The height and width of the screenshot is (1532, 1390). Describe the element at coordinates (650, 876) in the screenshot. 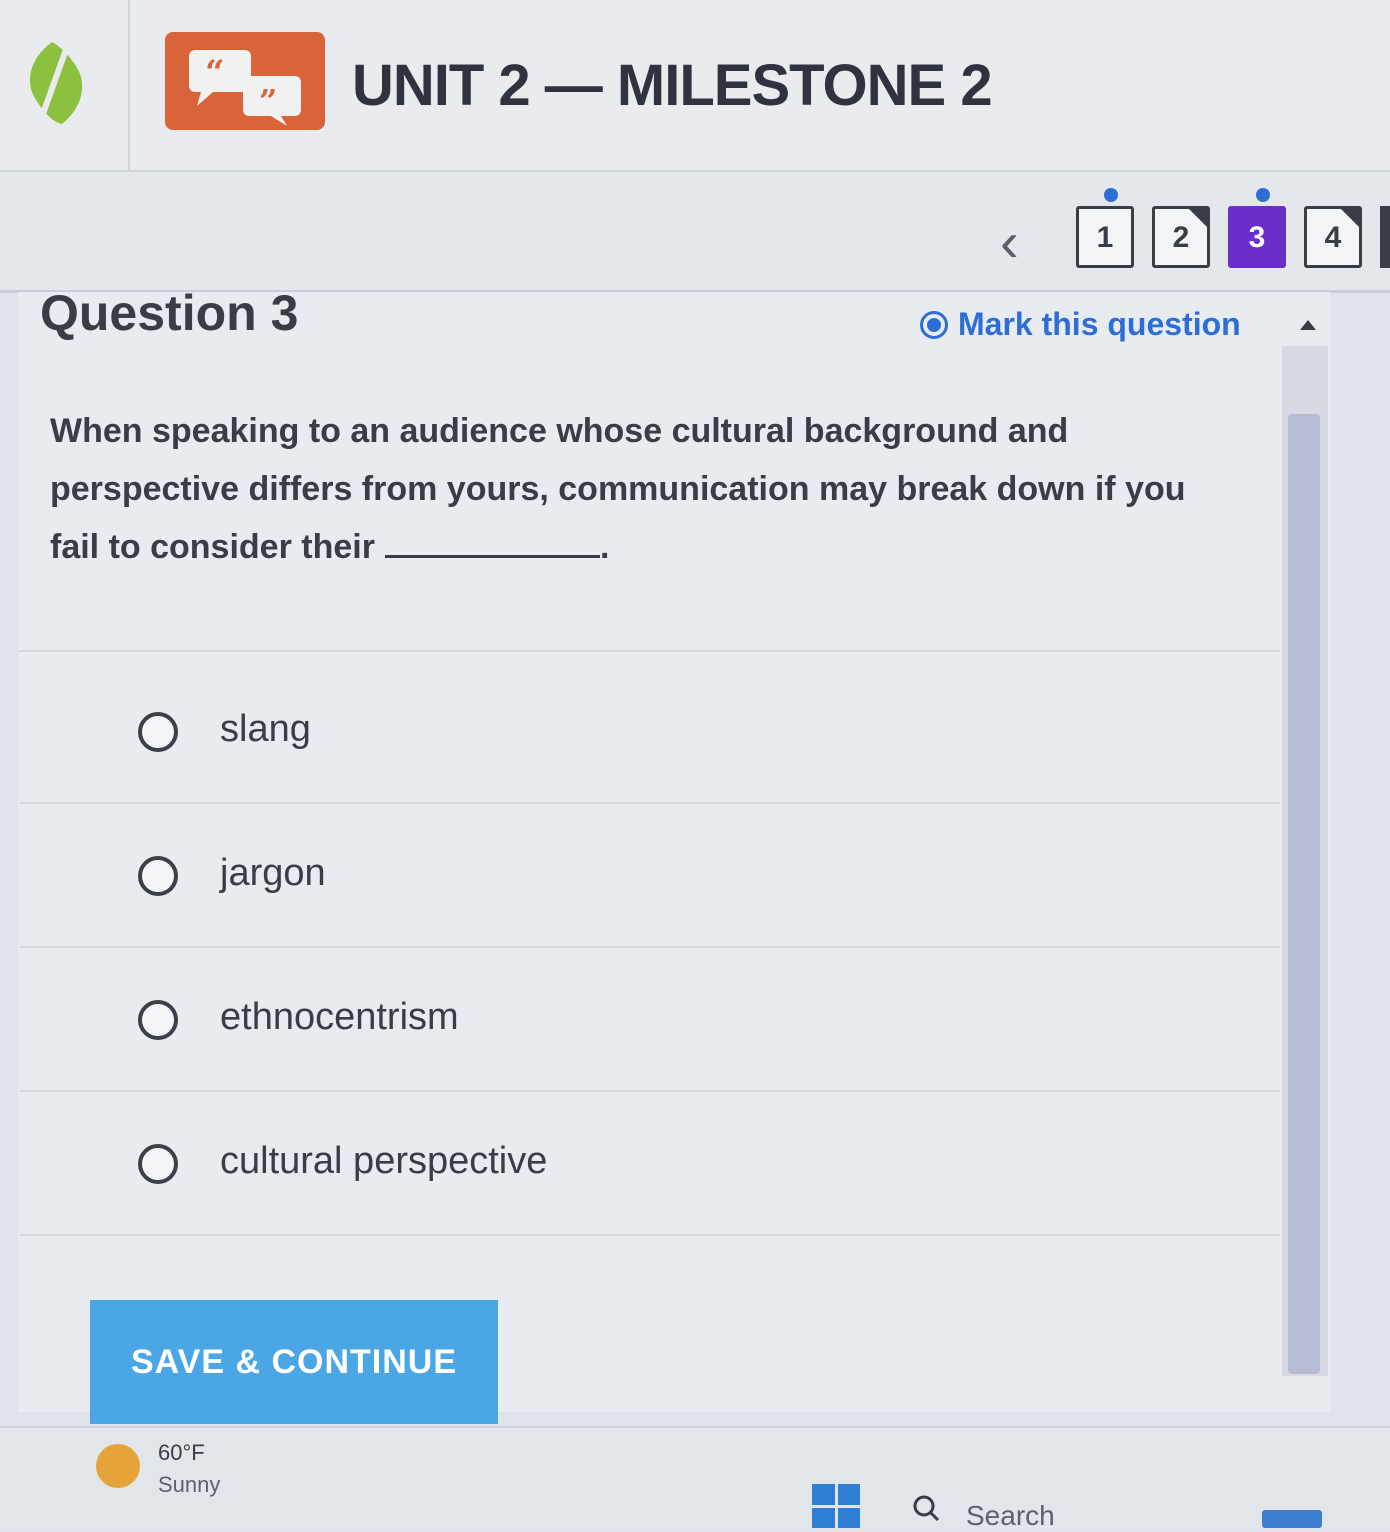

I see `answer-option-jargon: jargon` at that location.